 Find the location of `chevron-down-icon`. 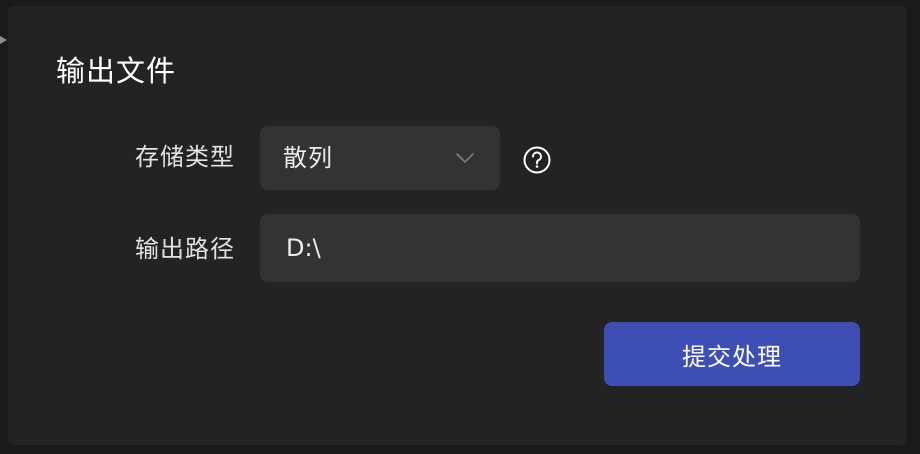

chevron-down-icon is located at coordinates (465, 158).